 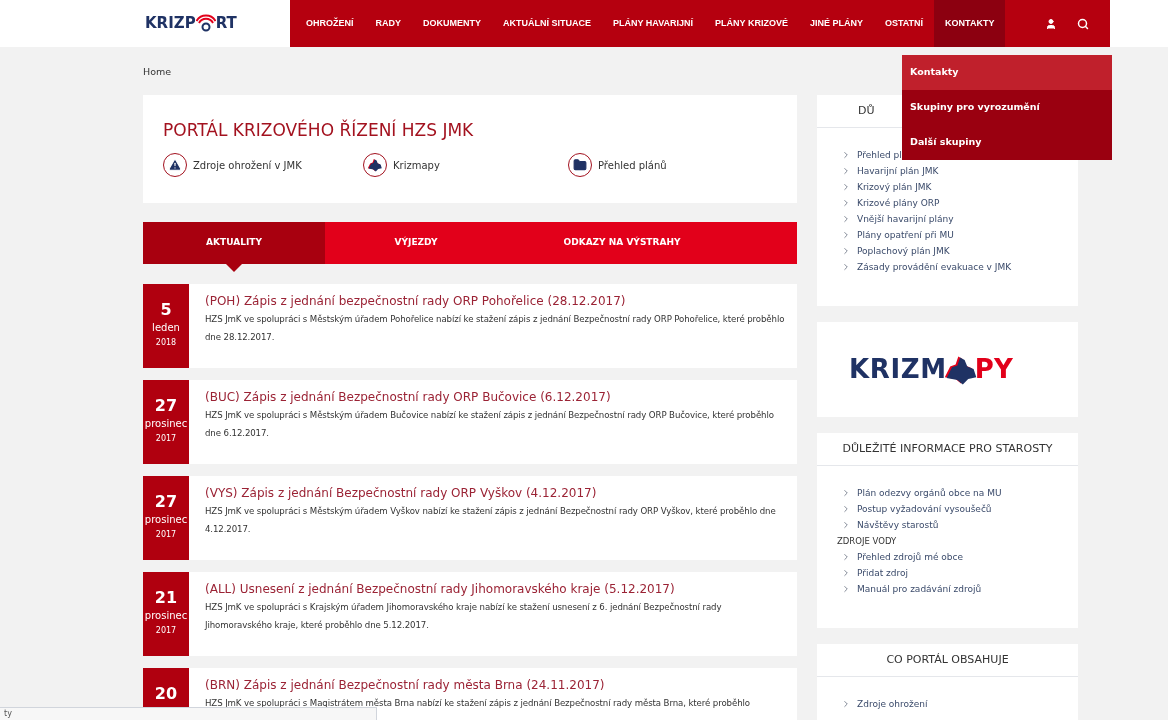 I want to click on nav-item: OSTATNÍ, so click(x=904, y=23).